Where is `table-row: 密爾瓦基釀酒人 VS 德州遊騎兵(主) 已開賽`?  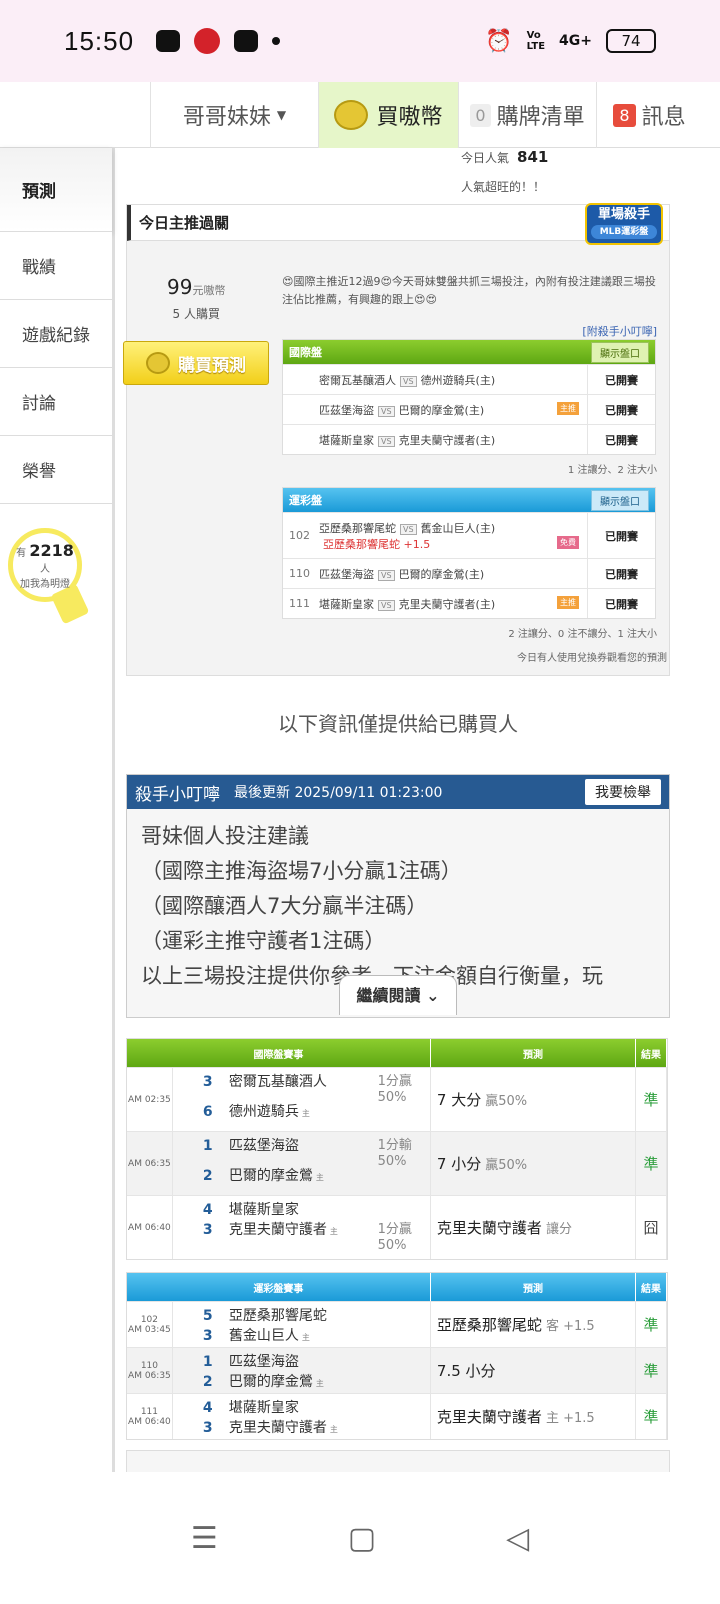
table-row: 密爾瓦基釀酒人 VS 德州遊騎兵(主) 已開賽 is located at coordinates (469, 379).